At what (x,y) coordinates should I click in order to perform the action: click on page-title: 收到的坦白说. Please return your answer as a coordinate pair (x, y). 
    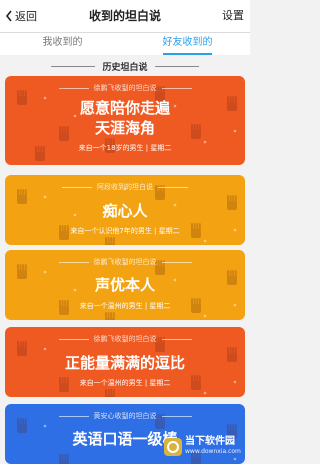
    Looking at the image, I should click on (124, 16).